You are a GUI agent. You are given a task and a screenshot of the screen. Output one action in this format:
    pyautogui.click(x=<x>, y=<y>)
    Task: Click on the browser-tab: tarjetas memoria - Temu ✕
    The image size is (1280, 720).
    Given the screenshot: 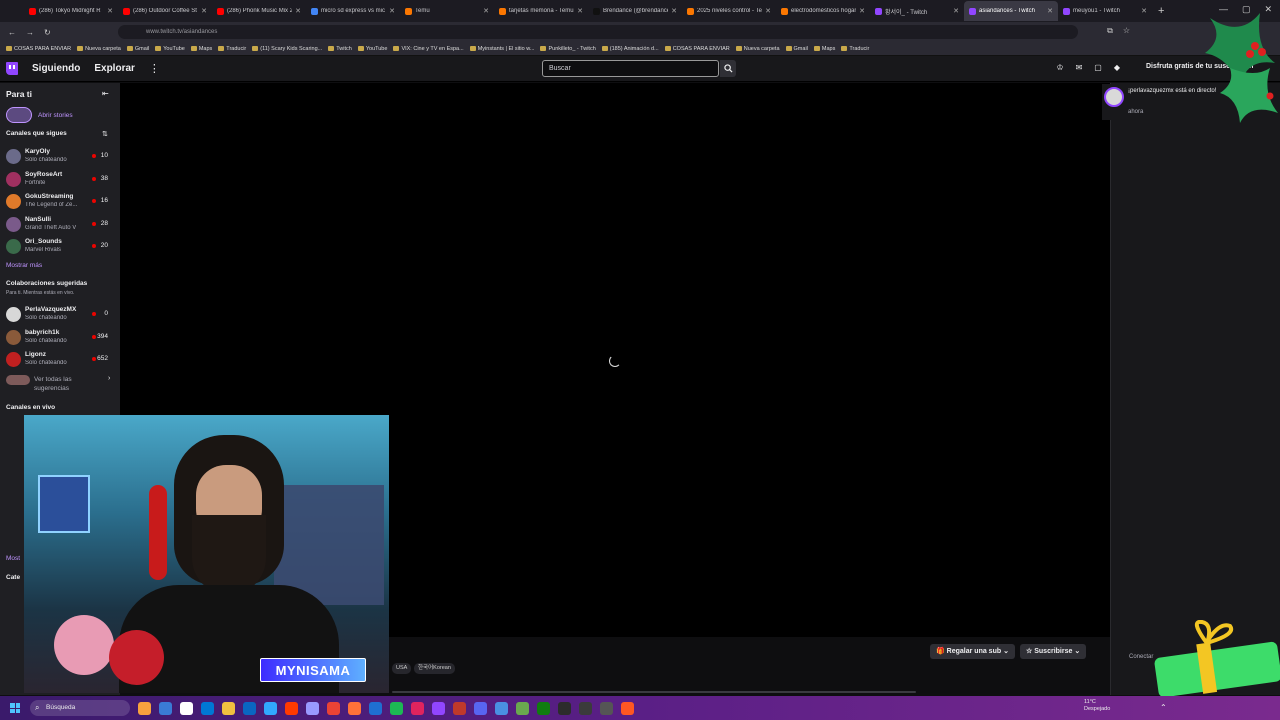 What is the action you would take?
    pyautogui.click(x=541, y=11)
    